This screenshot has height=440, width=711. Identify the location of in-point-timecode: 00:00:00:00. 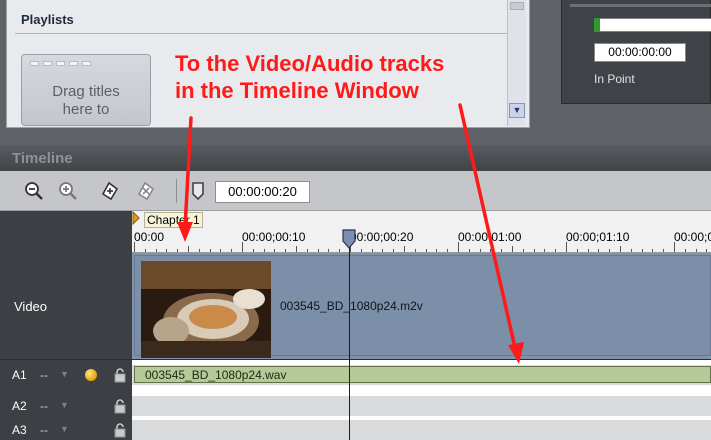
(640, 52).